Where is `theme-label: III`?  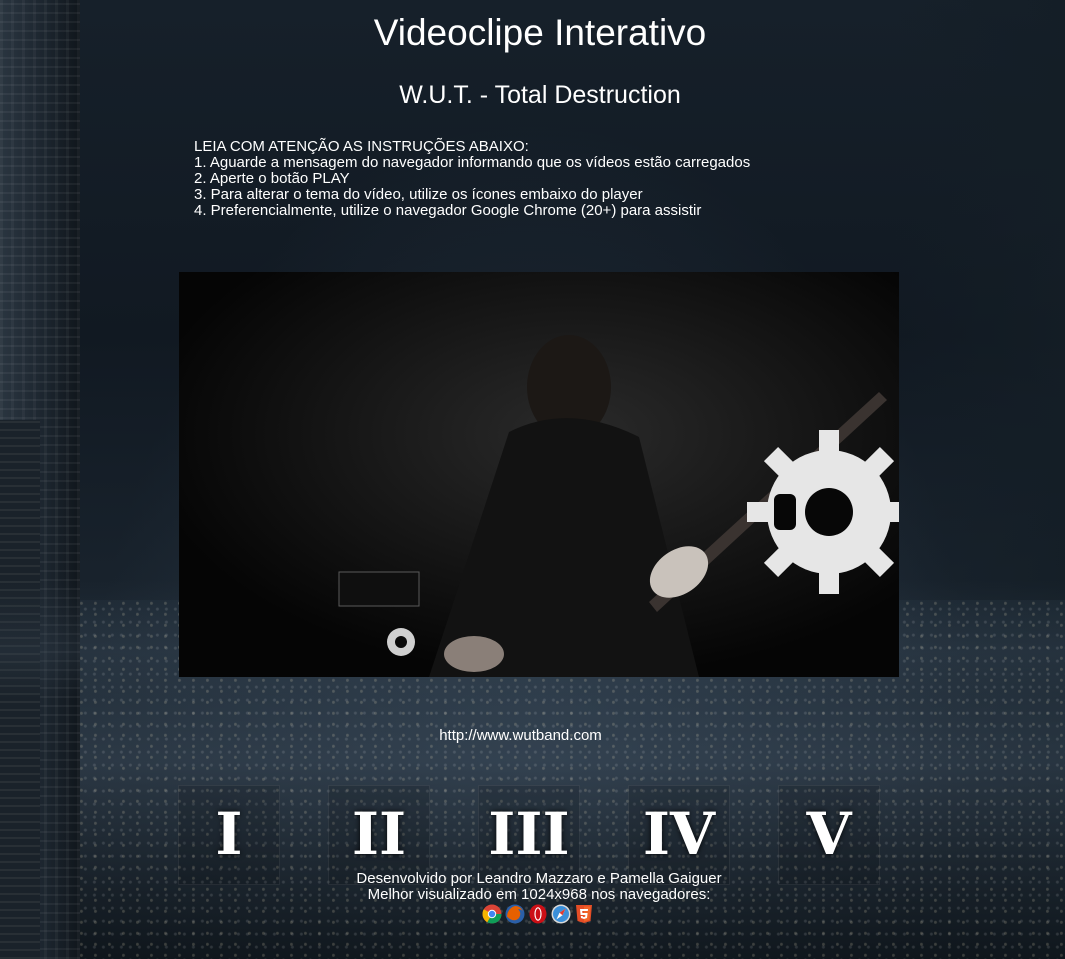 theme-label: III is located at coordinates (529, 834).